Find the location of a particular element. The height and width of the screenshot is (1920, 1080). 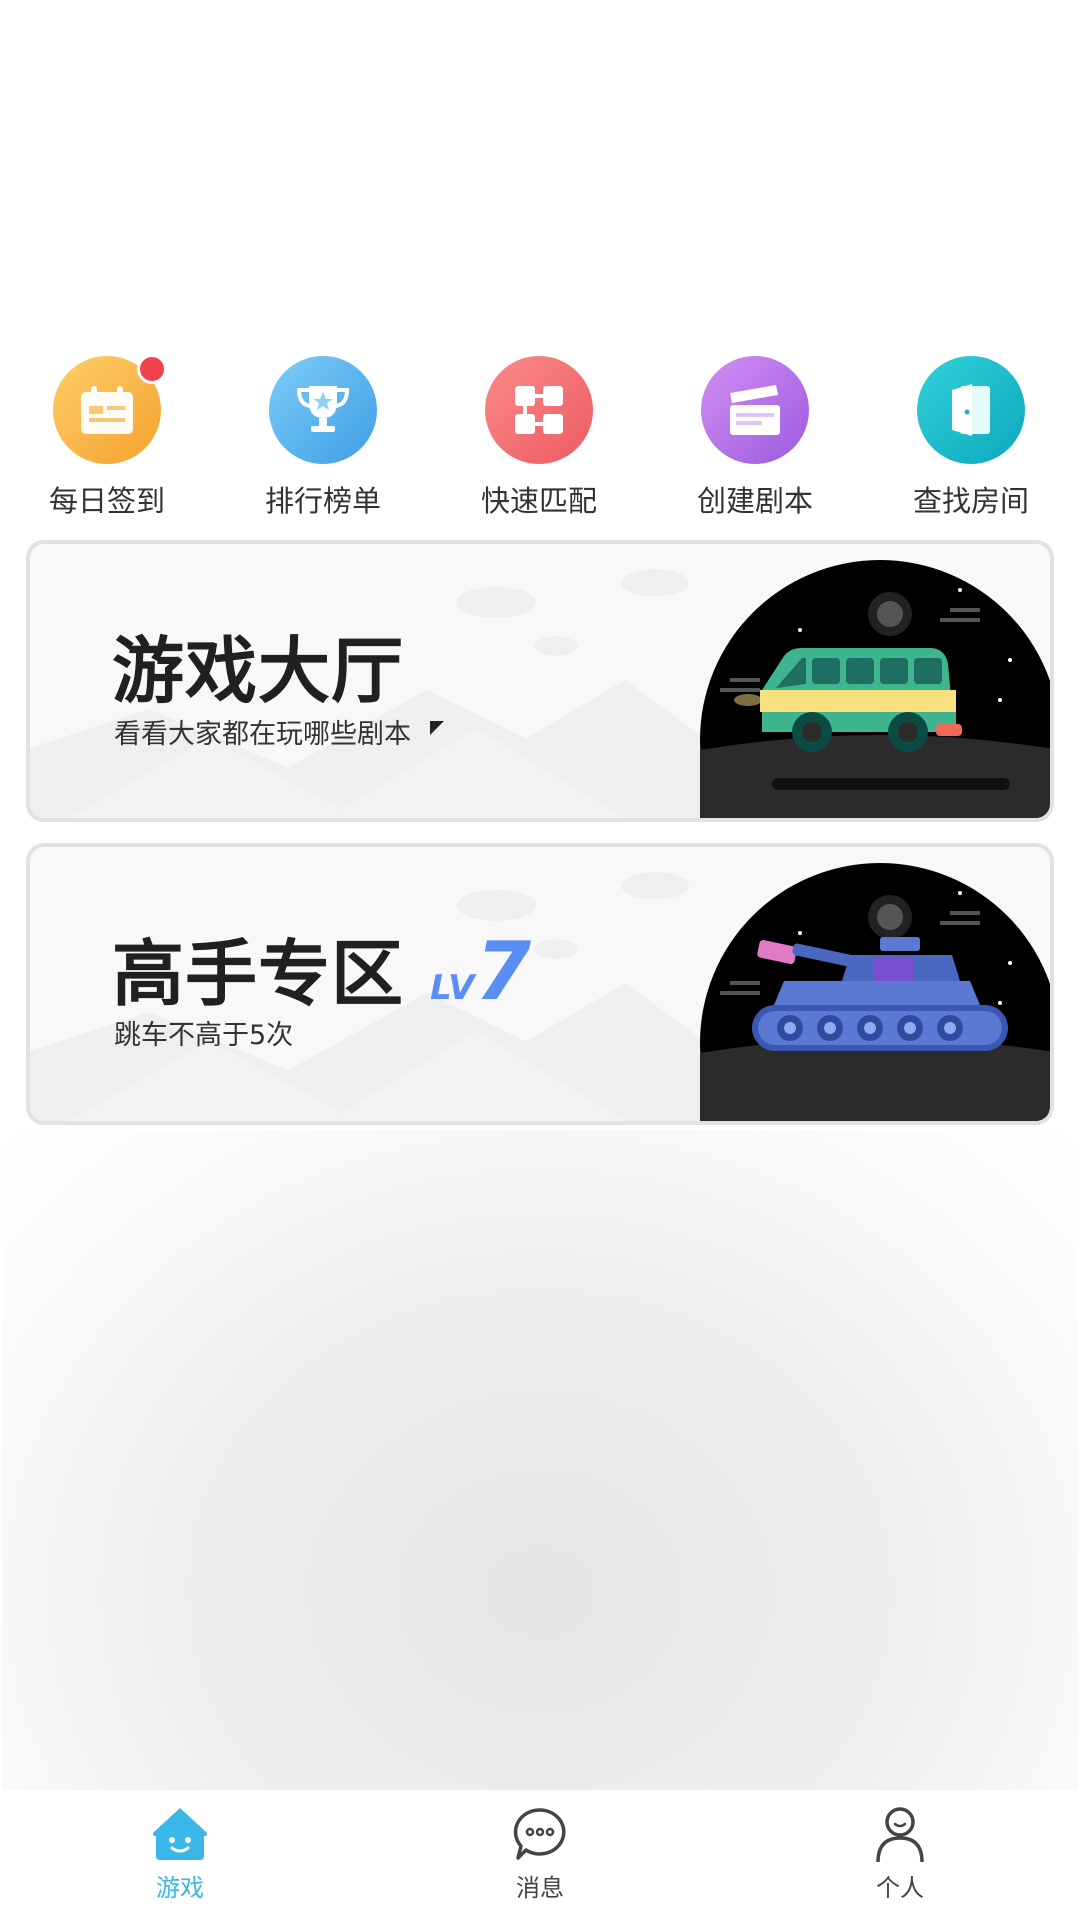

expert-zone-card: 高手专区 LV7 跳车不高于5次 is located at coordinates (540, 984).